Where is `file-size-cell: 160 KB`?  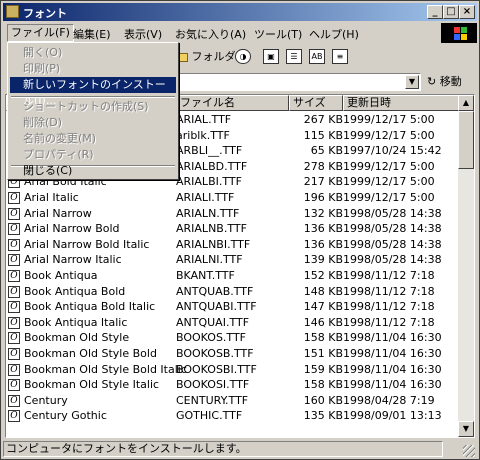
file-size-cell: 160 KB is located at coordinates (323, 400).